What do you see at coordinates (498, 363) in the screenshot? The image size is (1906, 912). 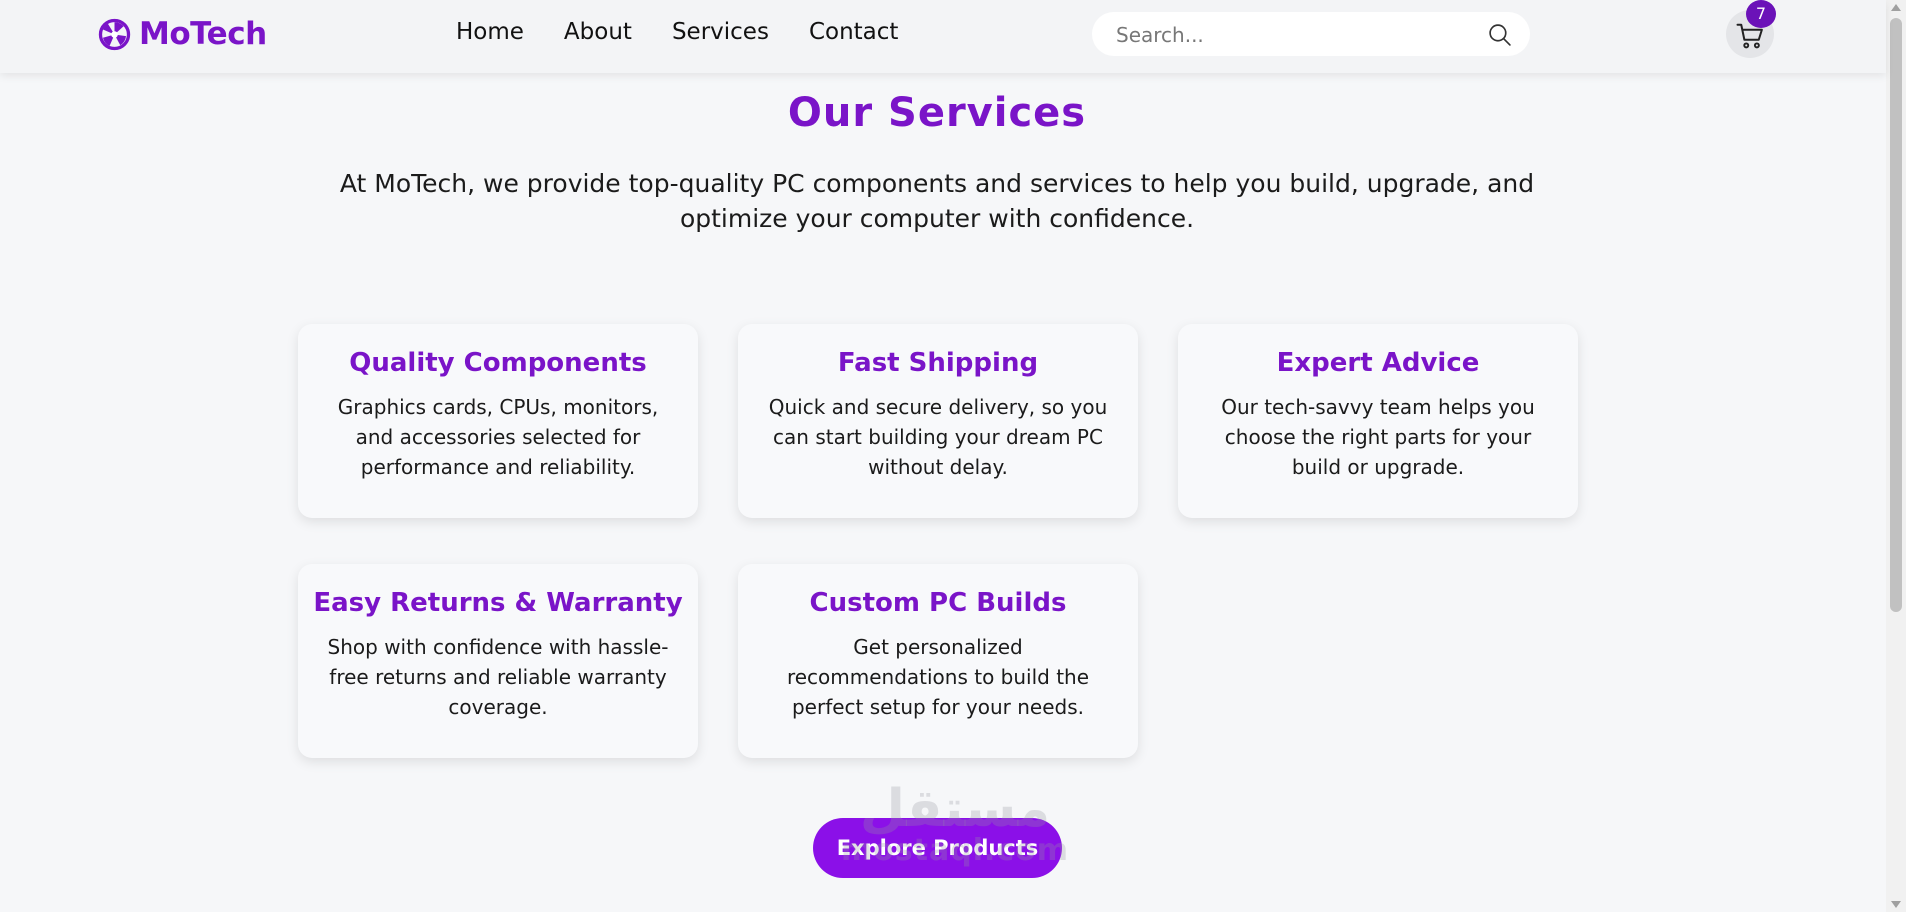 I see `card-title: Quality Components` at bounding box center [498, 363].